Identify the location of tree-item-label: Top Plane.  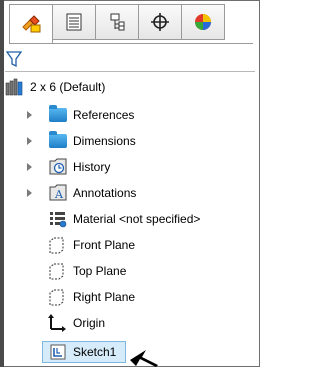
(100, 271).